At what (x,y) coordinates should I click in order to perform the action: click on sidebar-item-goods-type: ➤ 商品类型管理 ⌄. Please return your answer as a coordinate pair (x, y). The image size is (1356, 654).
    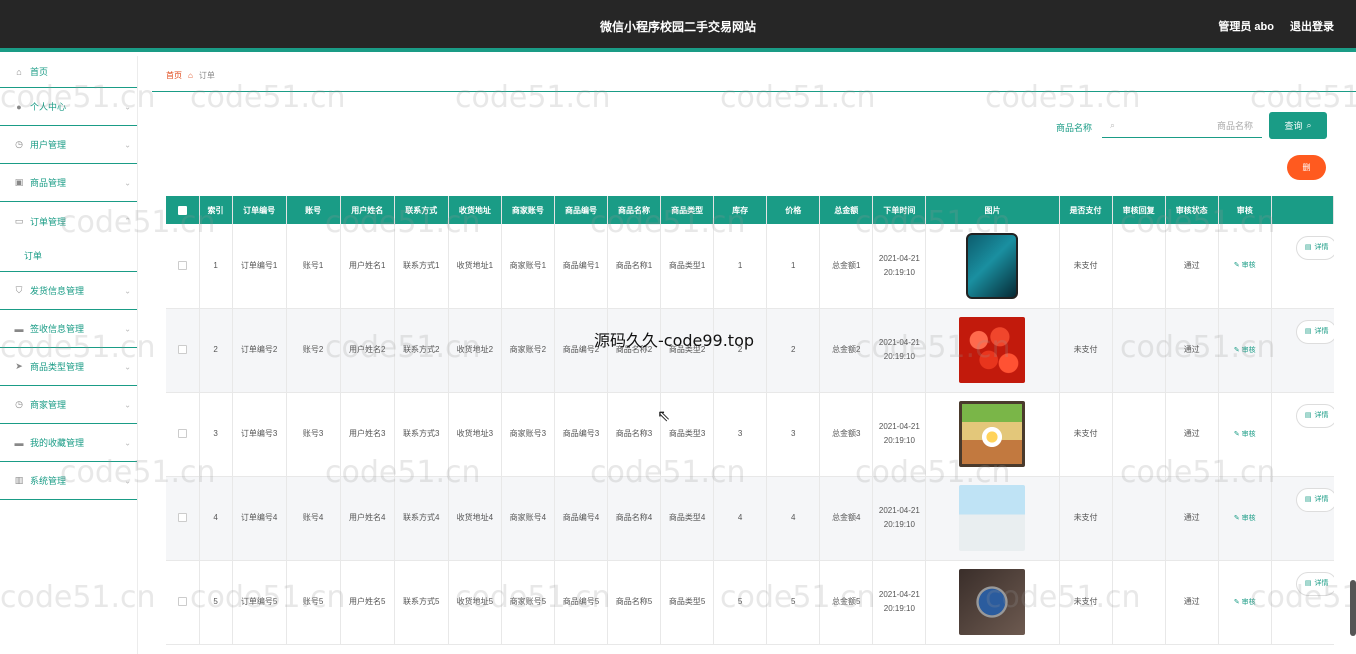
    Looking at the image, I should click on (68, 367).